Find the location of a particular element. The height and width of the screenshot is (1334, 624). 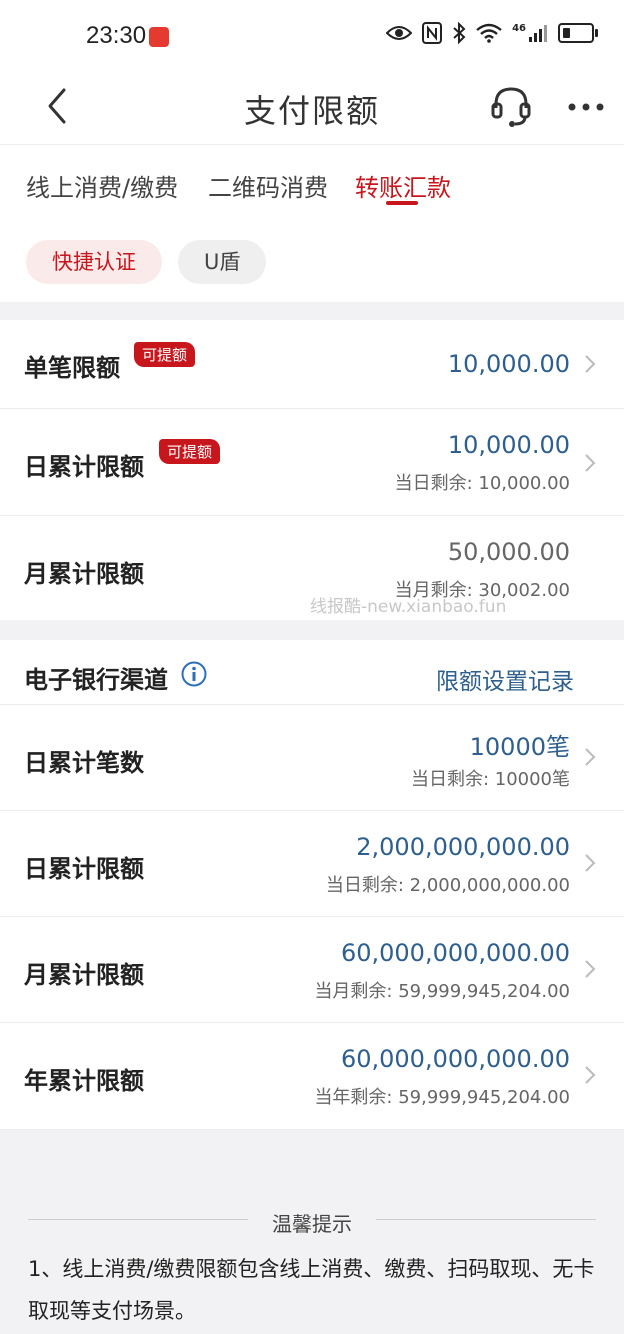

eye-icon is located at coordinates (399, 33).